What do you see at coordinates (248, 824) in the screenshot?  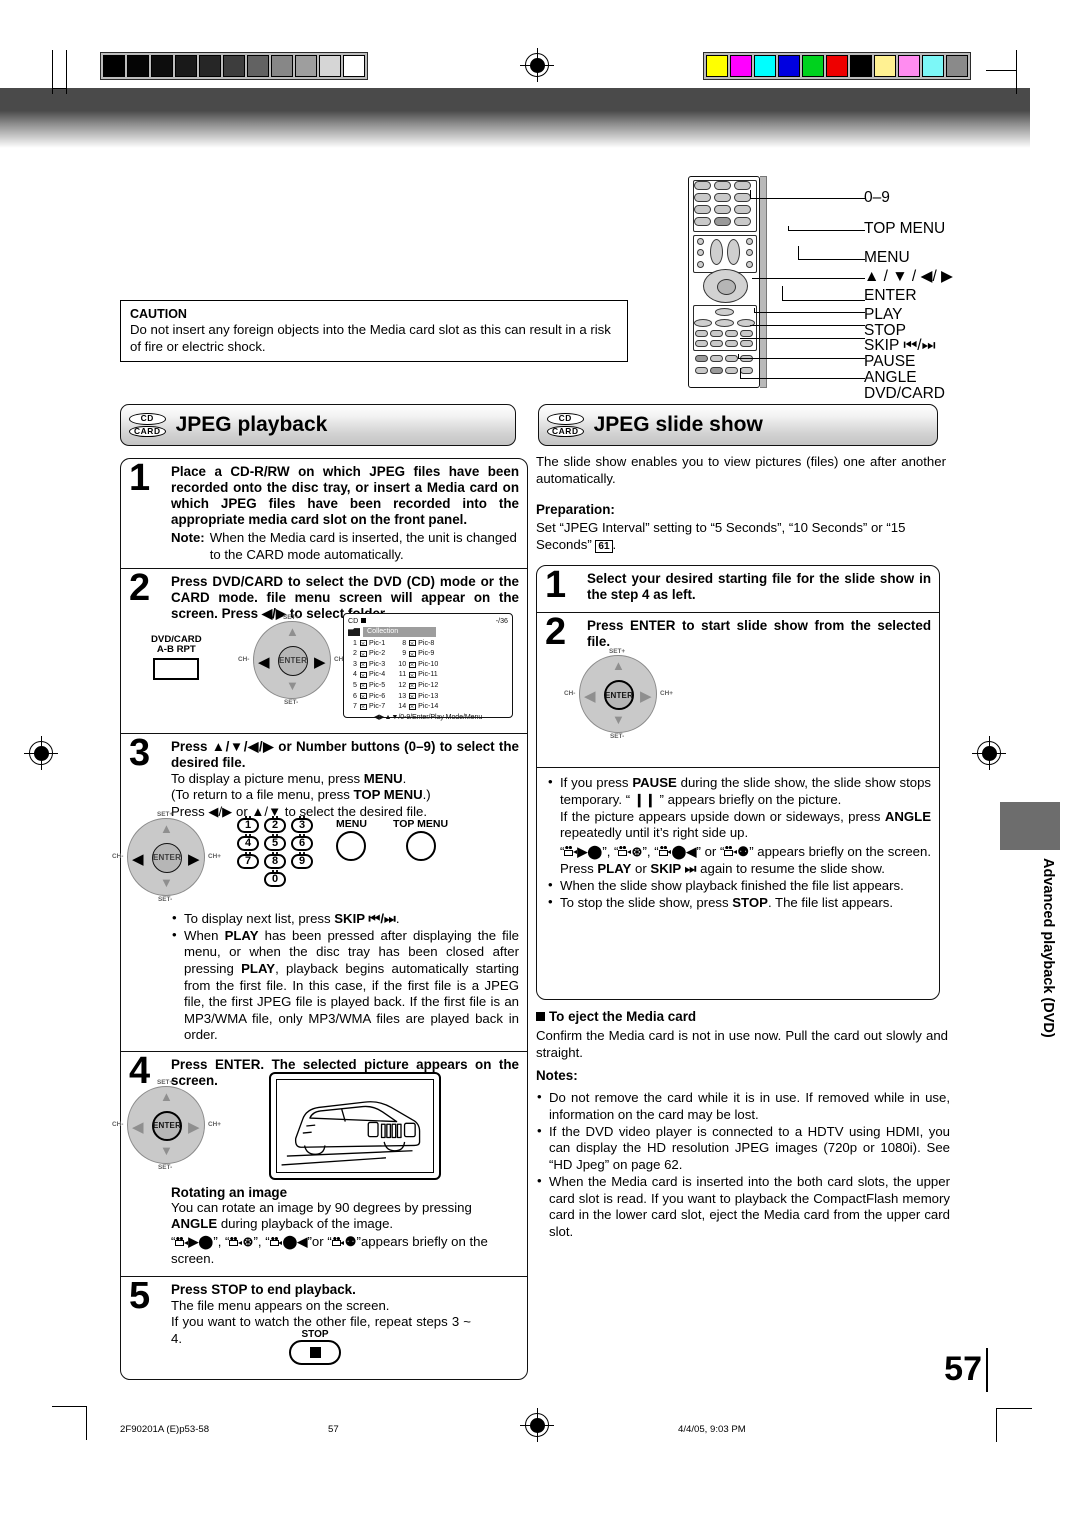 I see `numpad-key-1: 1` at bounding box center [248, 824].